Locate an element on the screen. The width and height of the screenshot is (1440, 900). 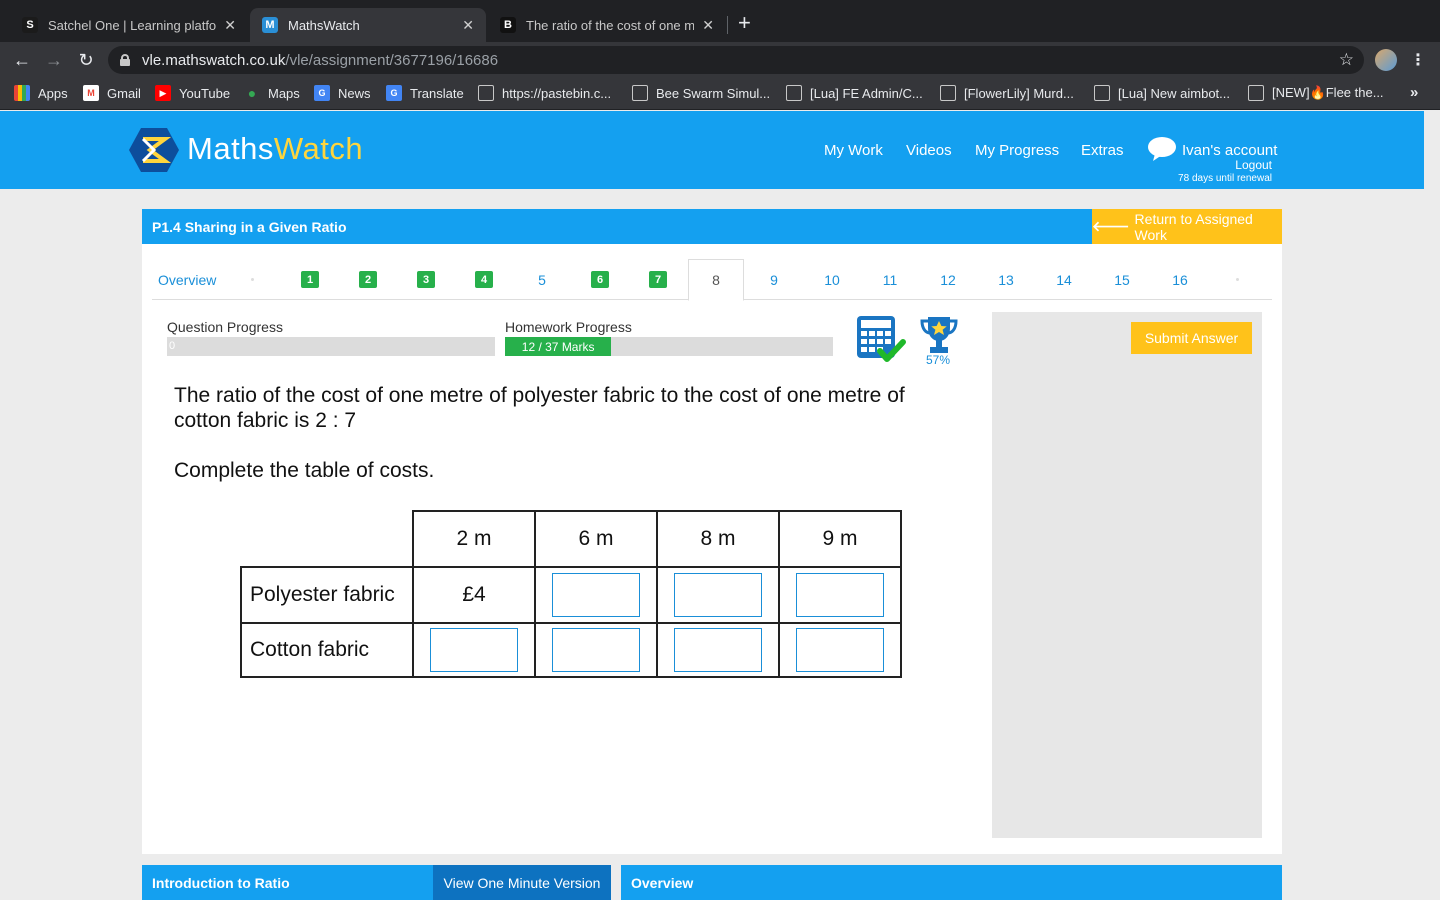
bookmark-label: Translate is located at coordinates (437, 93).